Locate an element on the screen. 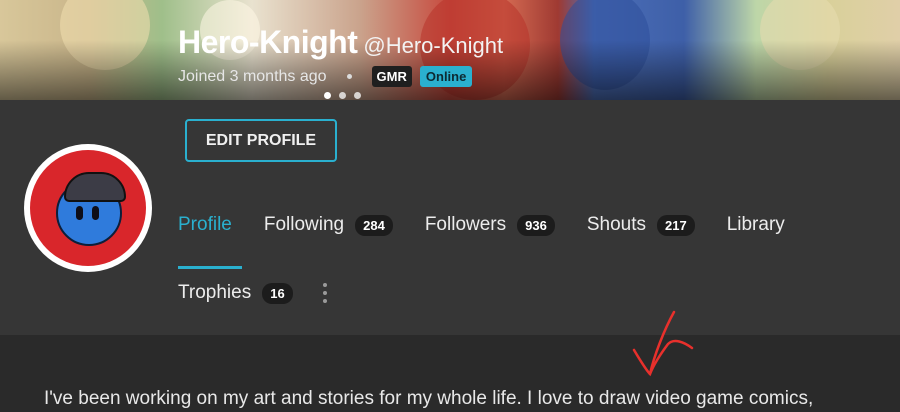  avatar-cap is located at coordinates (95, 187).